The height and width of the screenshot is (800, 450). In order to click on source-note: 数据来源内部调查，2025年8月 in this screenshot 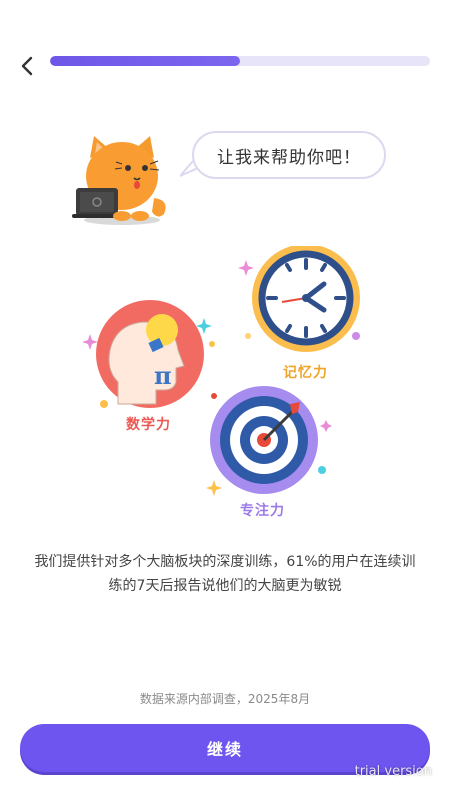, I will do `click(225, 699)`.